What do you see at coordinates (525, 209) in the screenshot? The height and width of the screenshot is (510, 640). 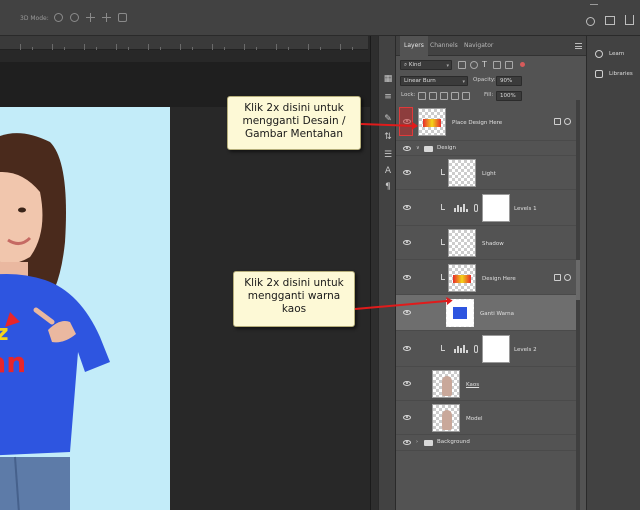 I see `layer-name: Levels 1` at bounding box center [525, 209].